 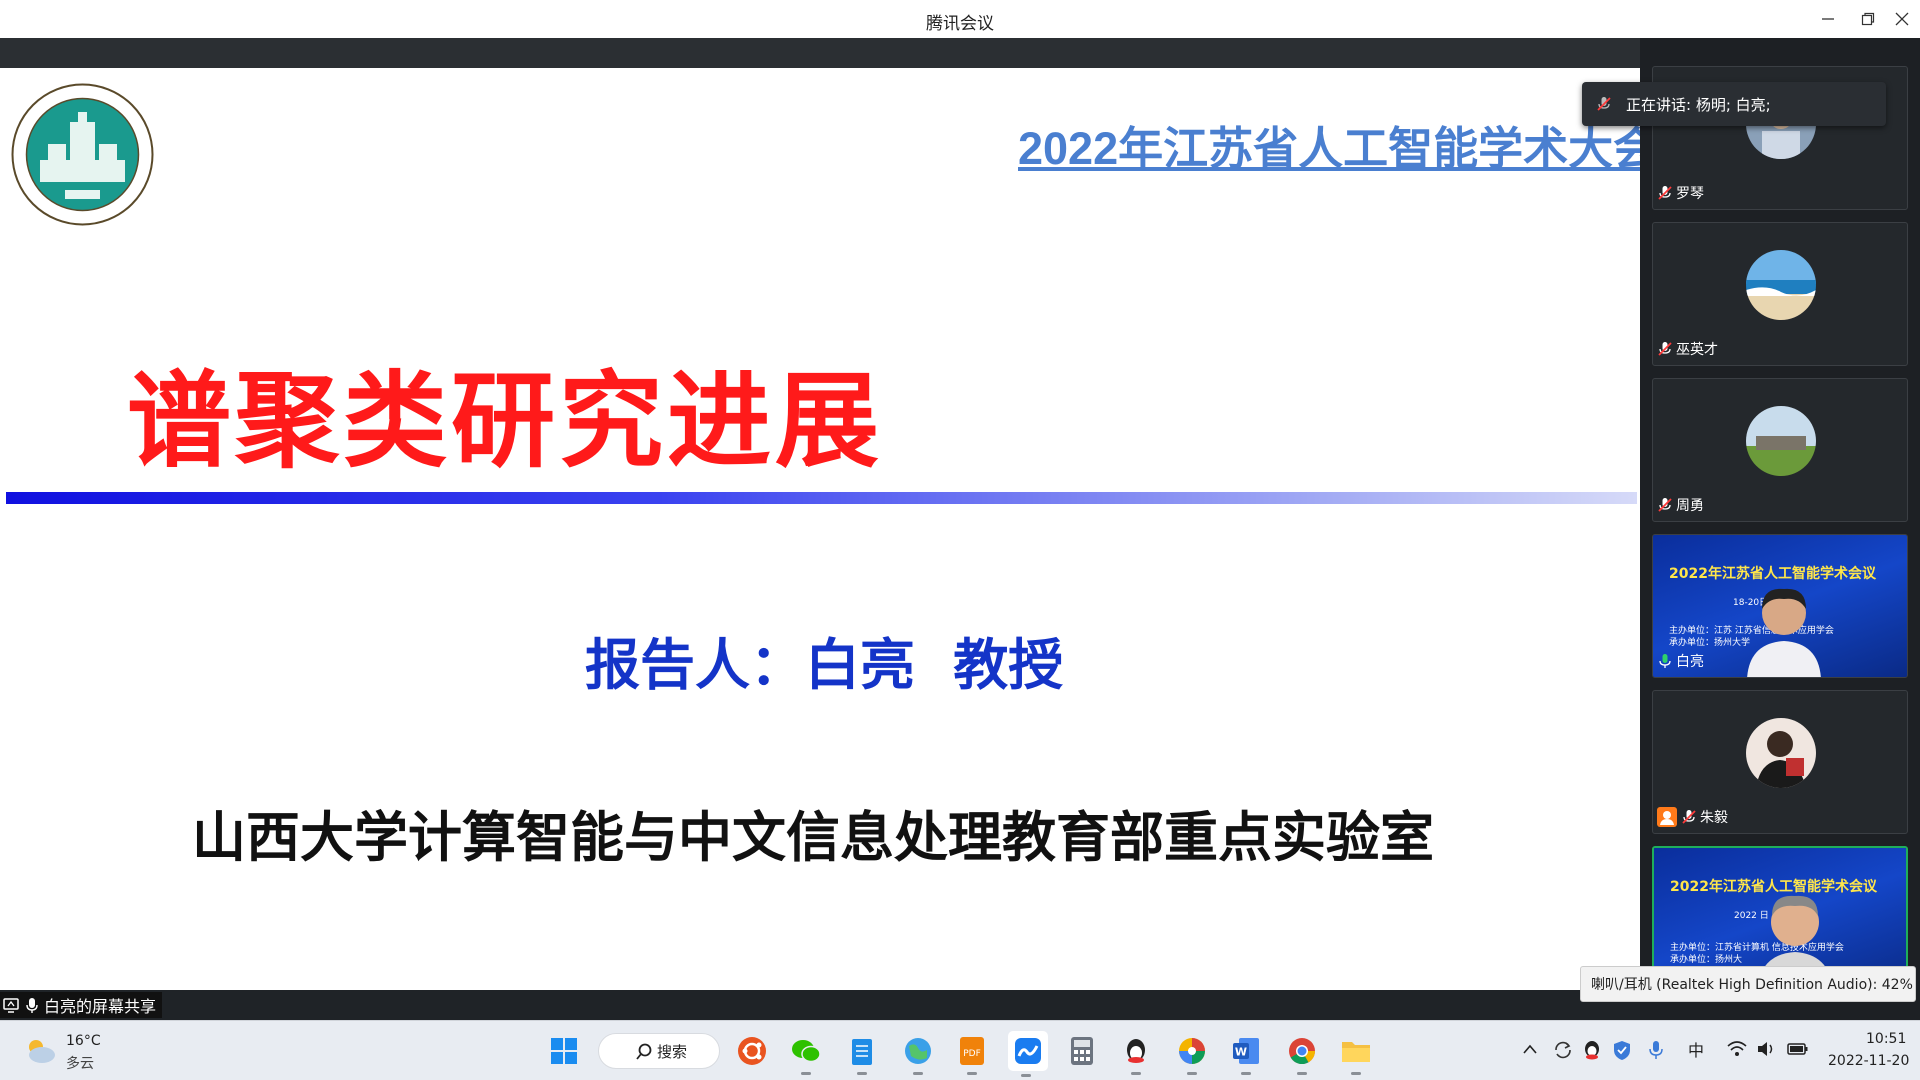 I want to click on close-button, so click(x=1901, y=19).